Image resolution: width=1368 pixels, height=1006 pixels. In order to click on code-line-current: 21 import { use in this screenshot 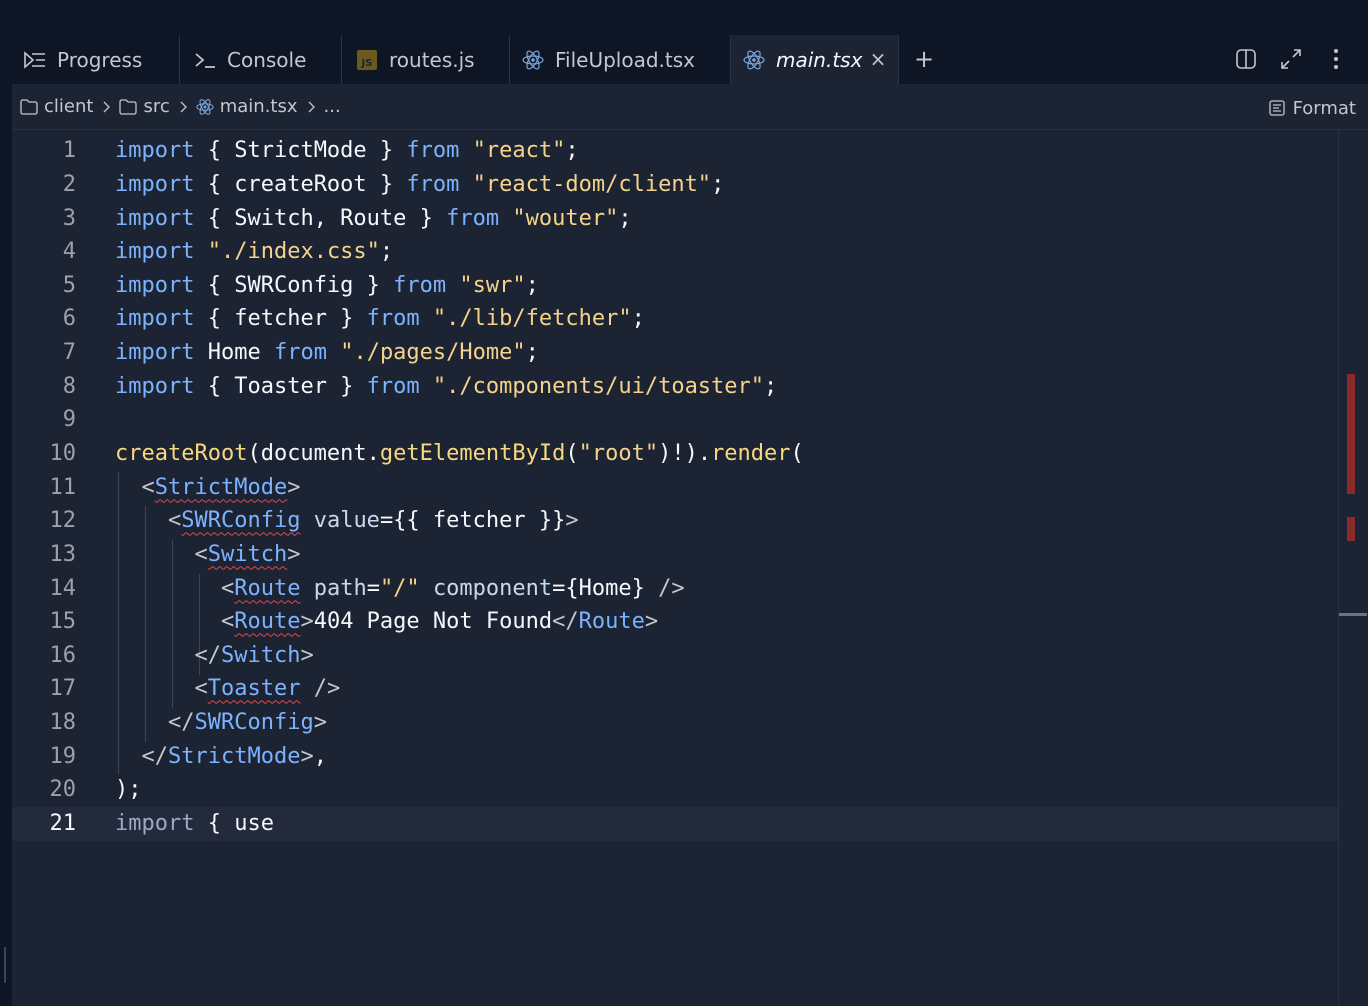, I will do `click(675, 824)`.